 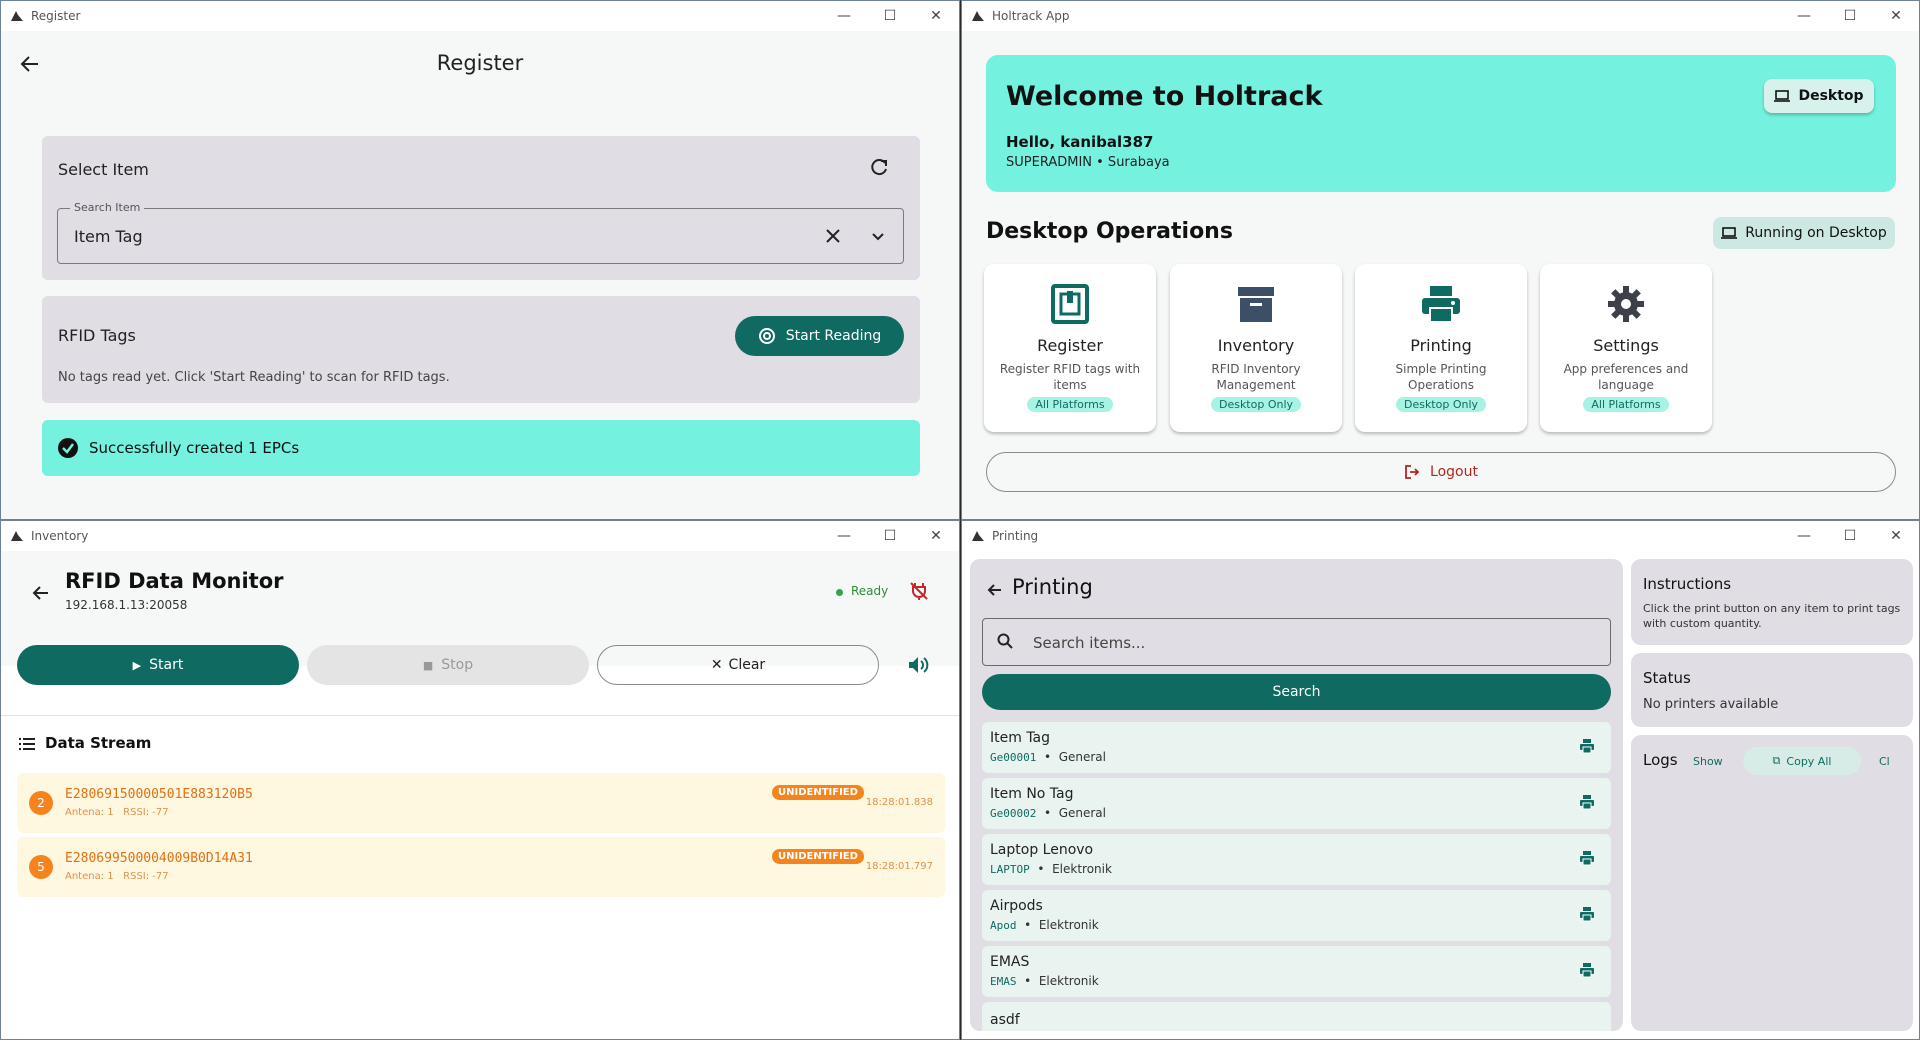 What do you see at coordinates (833, 238) in the screenshot?
I see `clear-icon` at bounding box center [833, 238].